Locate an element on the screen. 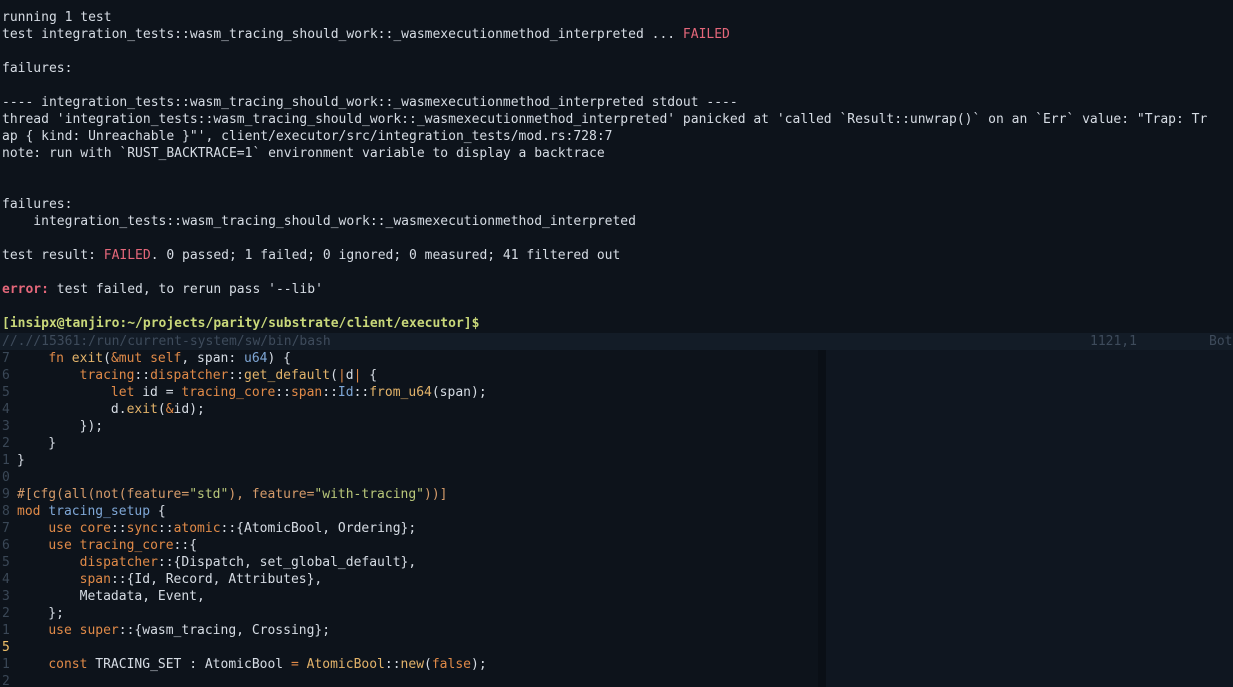 Image resolution: width=1233 pixels, height=687 pixels. pane-divider is located at coordinates (822, 518).